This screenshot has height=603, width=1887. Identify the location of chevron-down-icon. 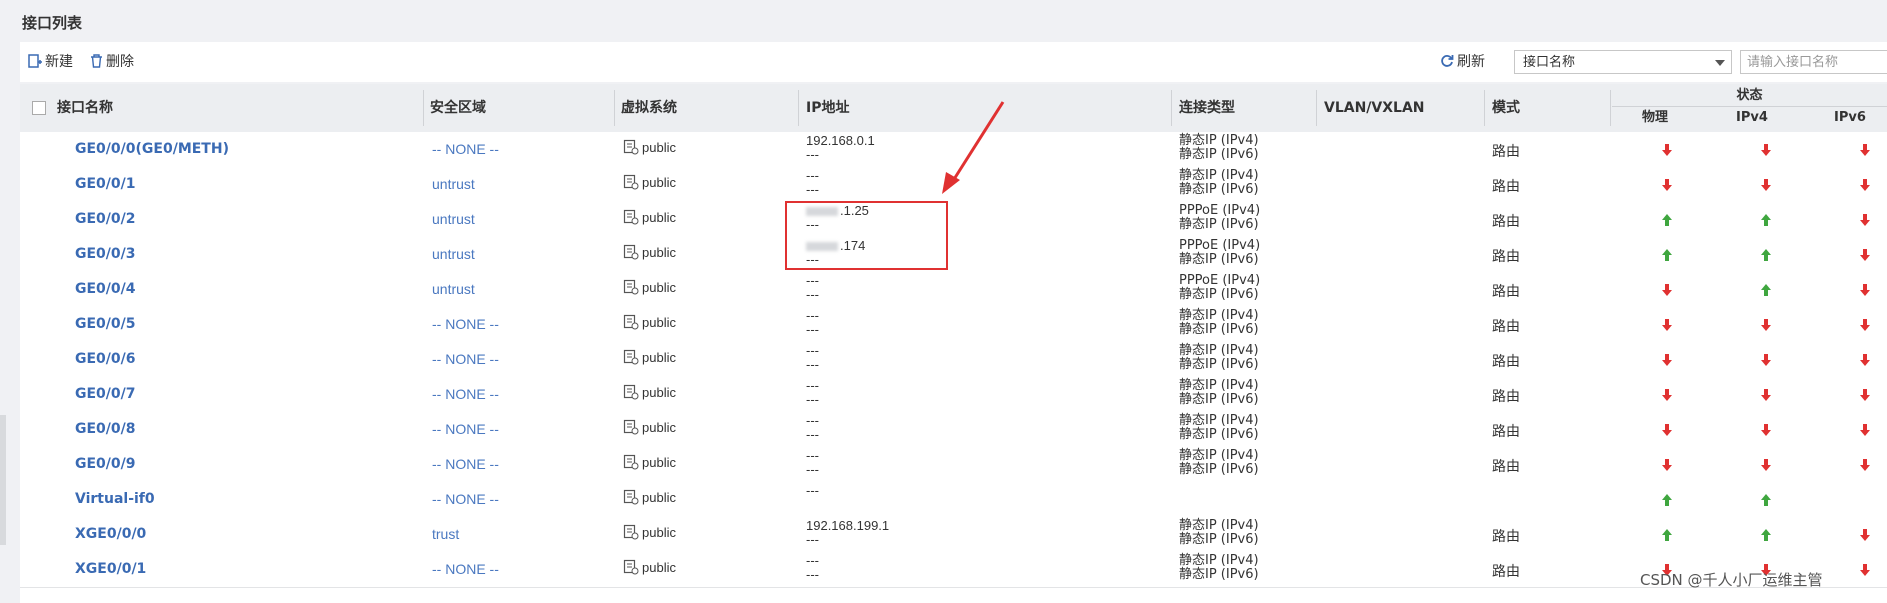
(1720, 63).